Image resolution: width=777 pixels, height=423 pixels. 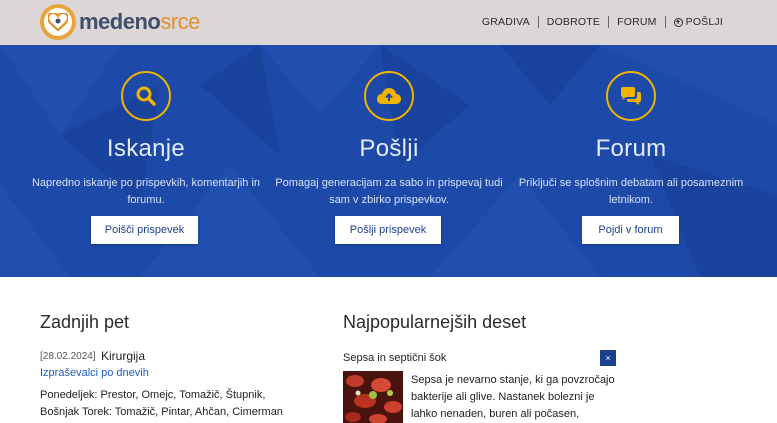 I want to click on top-bar: medenosrce GRADIVA DOBROTE FORUM POŠLJI, so click(x=388, y=22).